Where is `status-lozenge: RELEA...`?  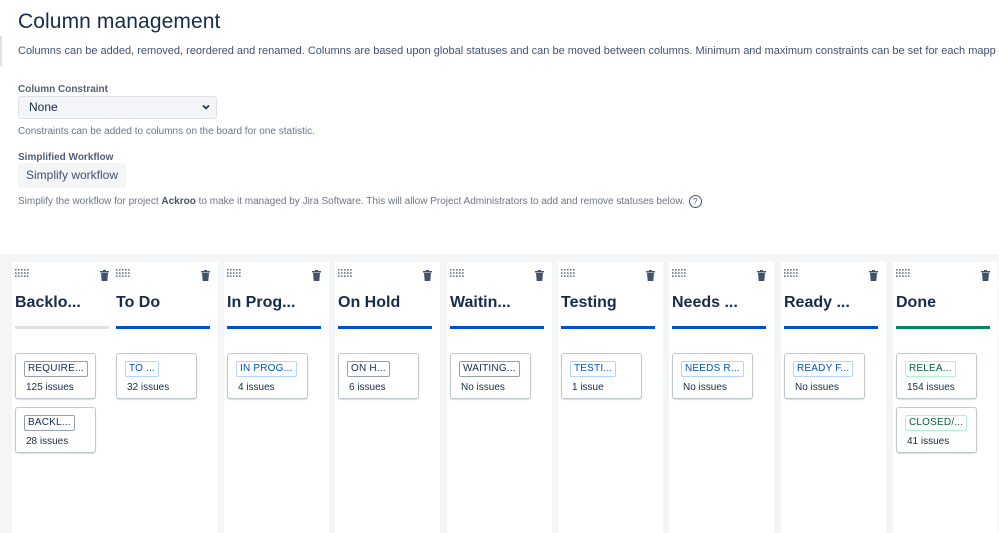 status-lozenge: RELEA... is located at coordinates (930, 369).